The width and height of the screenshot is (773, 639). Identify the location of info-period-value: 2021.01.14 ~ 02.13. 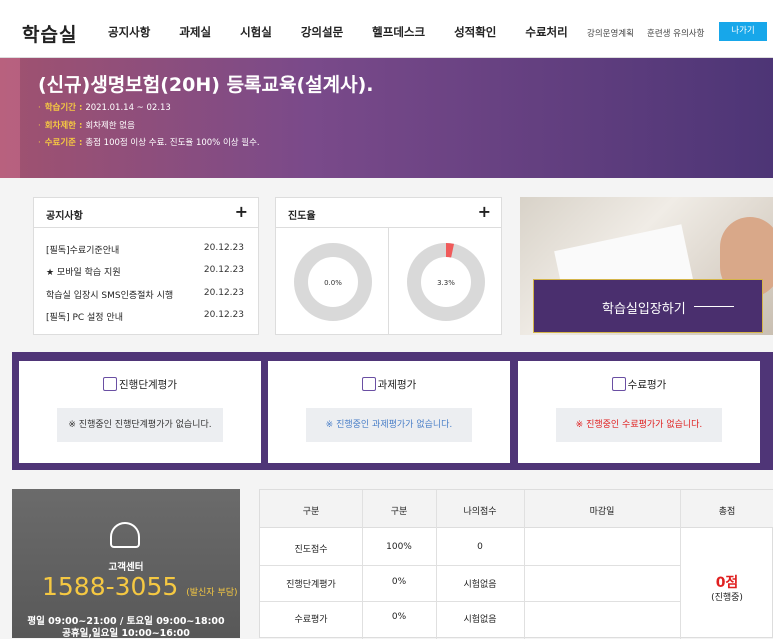
(128, 108).